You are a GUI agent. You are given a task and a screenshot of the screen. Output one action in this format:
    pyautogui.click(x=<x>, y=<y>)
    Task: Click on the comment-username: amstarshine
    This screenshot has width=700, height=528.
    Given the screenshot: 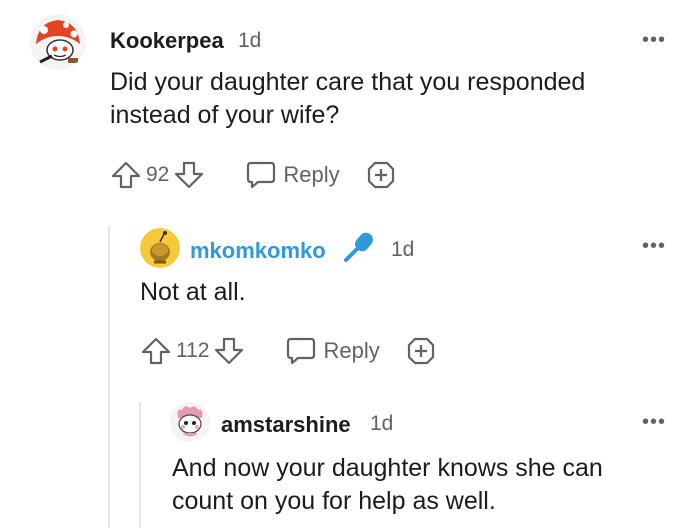 What is the action you would take?
    pyautogui.click(x=286, y=425)
    